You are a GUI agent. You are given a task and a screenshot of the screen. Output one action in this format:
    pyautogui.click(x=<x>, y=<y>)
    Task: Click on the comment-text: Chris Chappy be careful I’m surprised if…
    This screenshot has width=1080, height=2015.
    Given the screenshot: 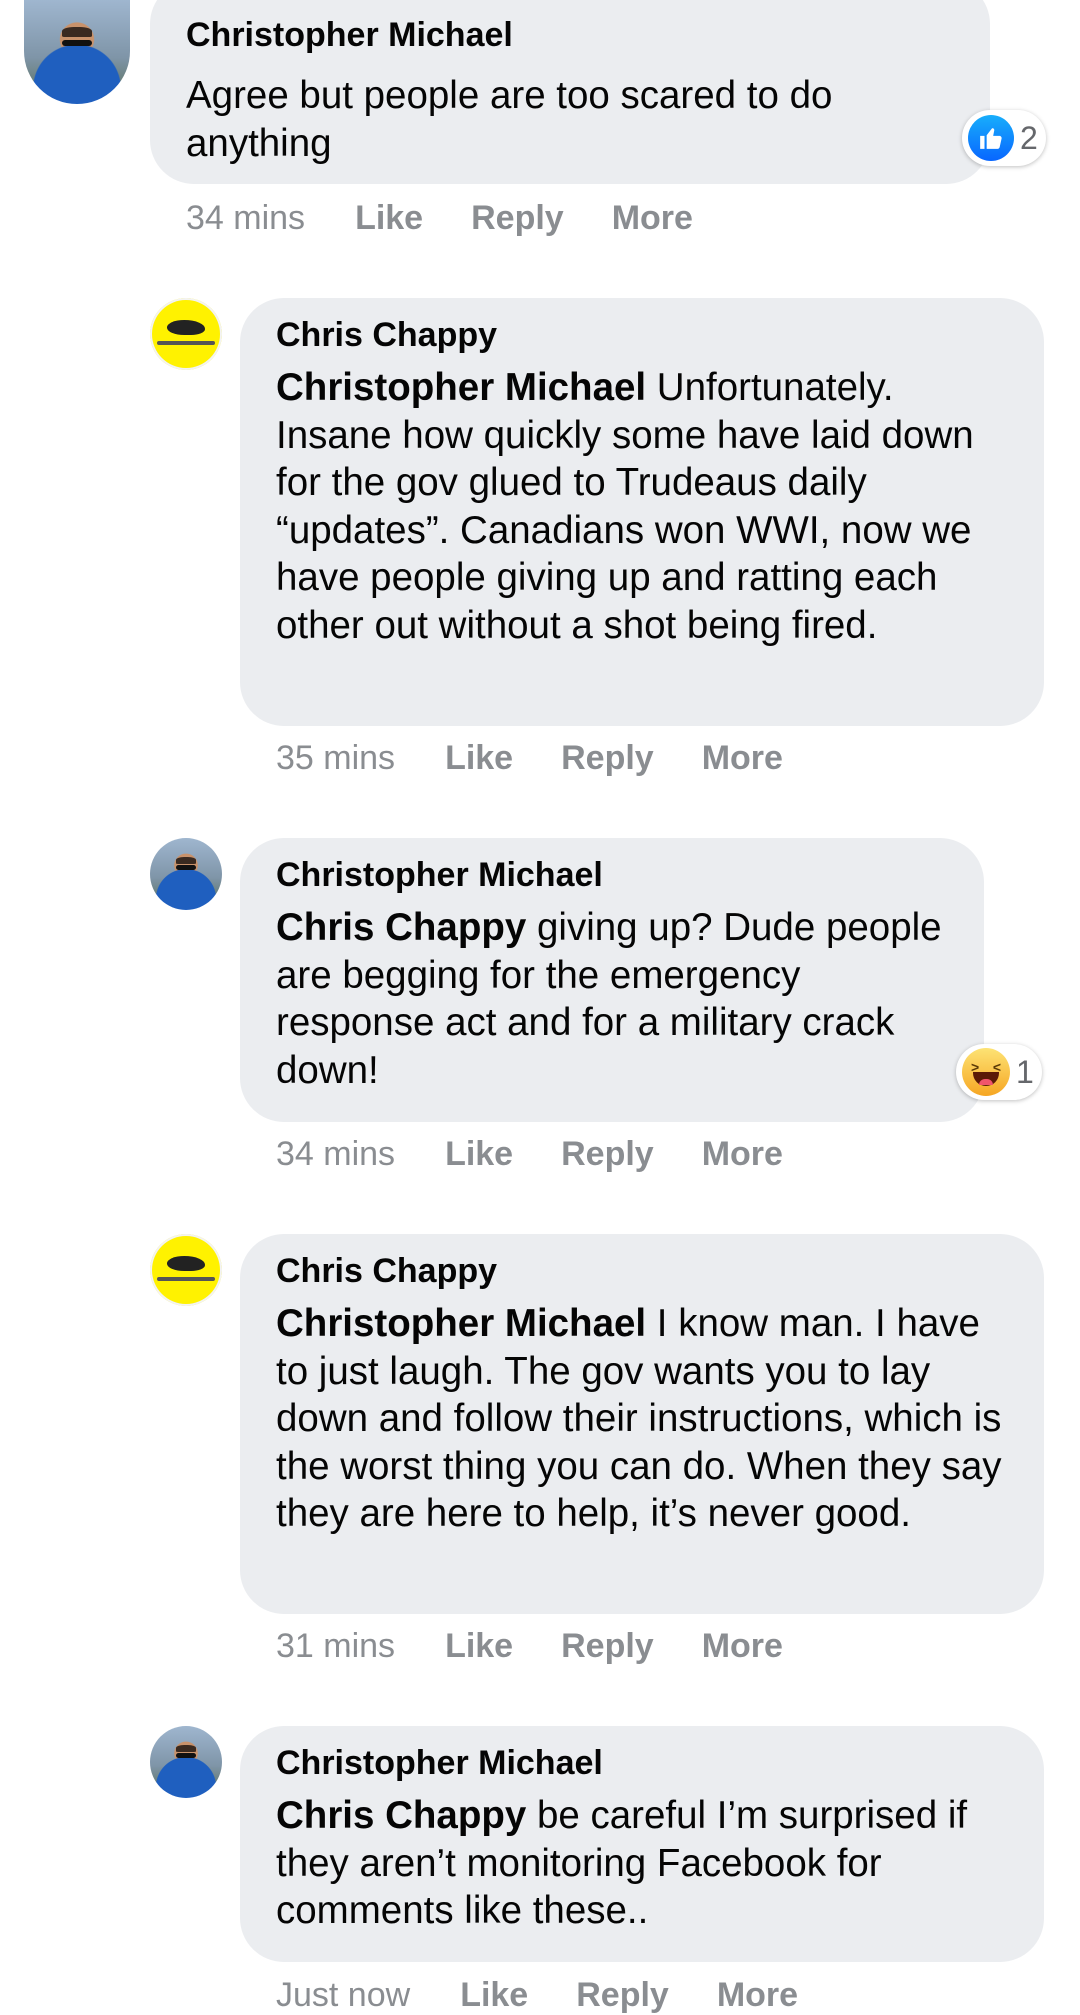 What is the action you would take?
    pyautogui.click(x=642, y=1863)
    